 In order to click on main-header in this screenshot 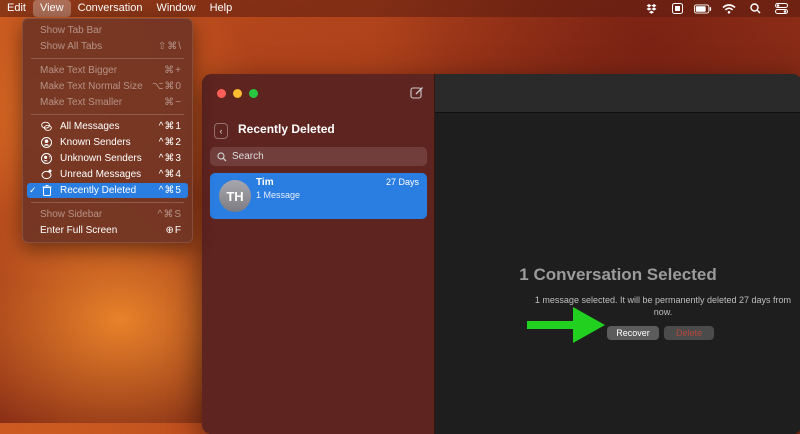, I will do `click(617, 93)`.